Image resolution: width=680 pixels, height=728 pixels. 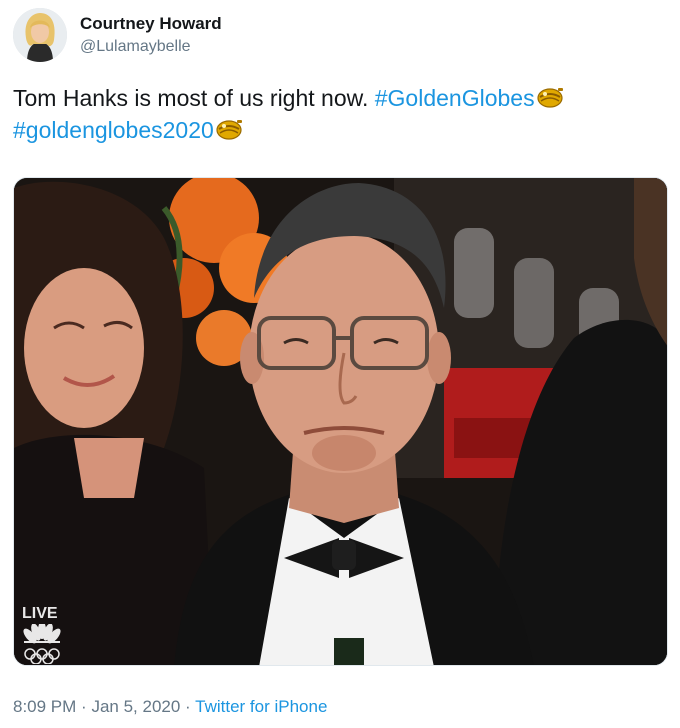 What do you see at coordinates (135, 706) in the screenshot?
I see `tweet-date: Jan 5, 2020` at bounding box center [135, 706].